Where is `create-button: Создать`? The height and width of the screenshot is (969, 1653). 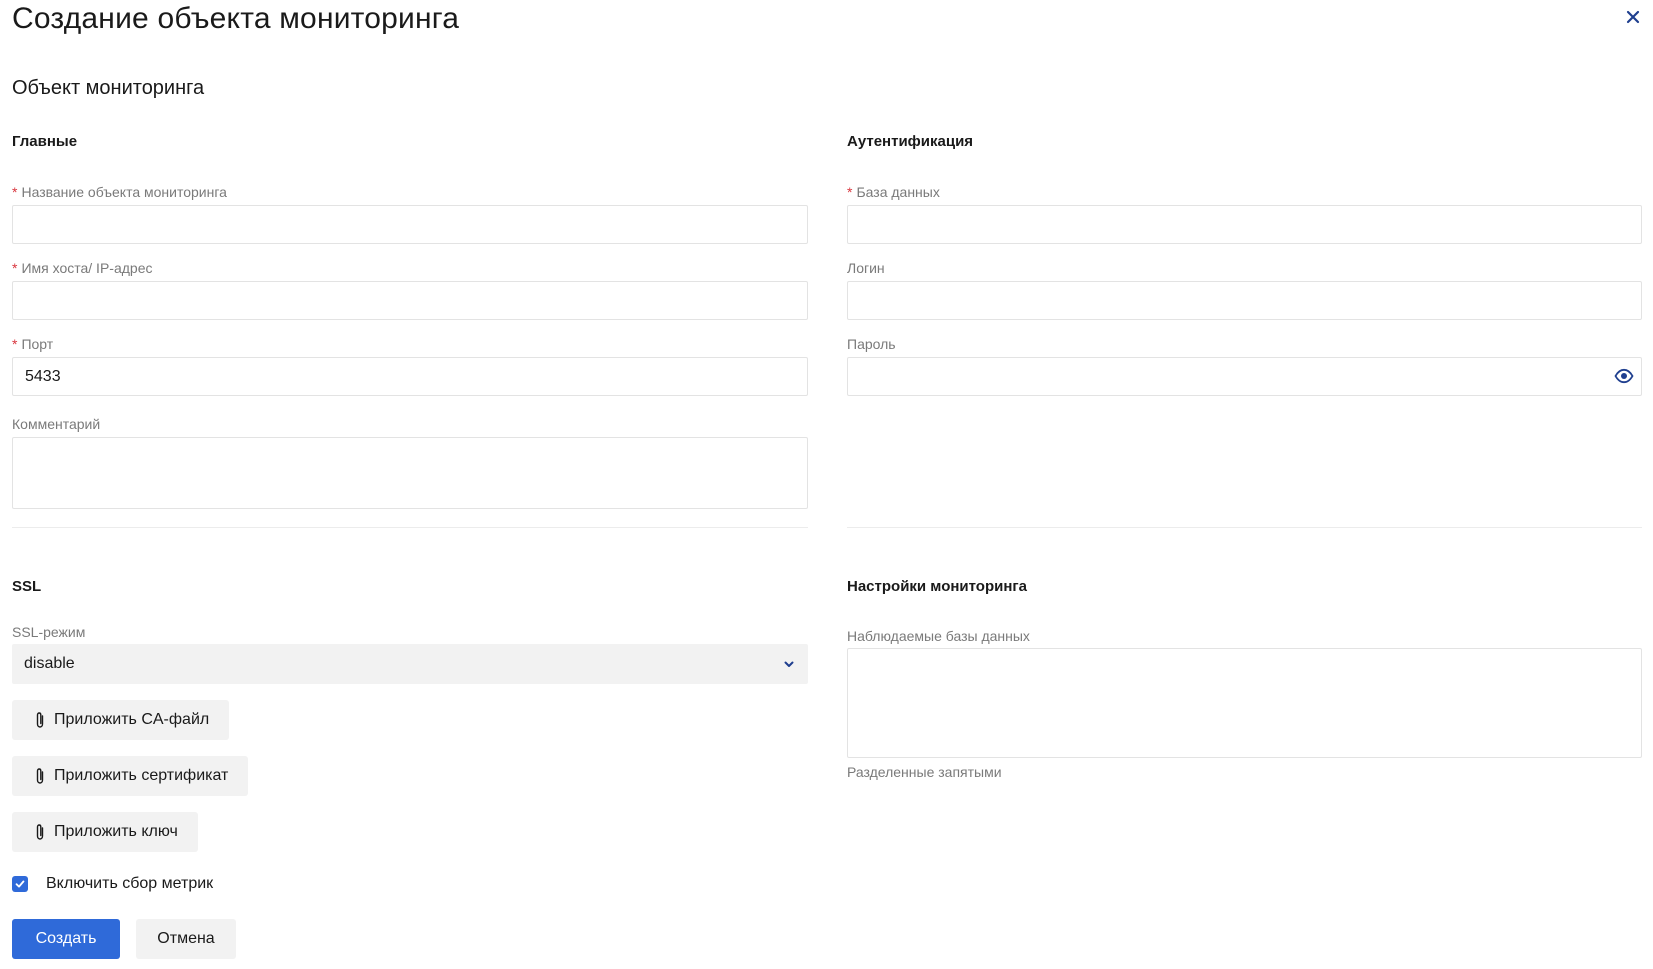 create-button: Создать is located at coordinates (66, 939).